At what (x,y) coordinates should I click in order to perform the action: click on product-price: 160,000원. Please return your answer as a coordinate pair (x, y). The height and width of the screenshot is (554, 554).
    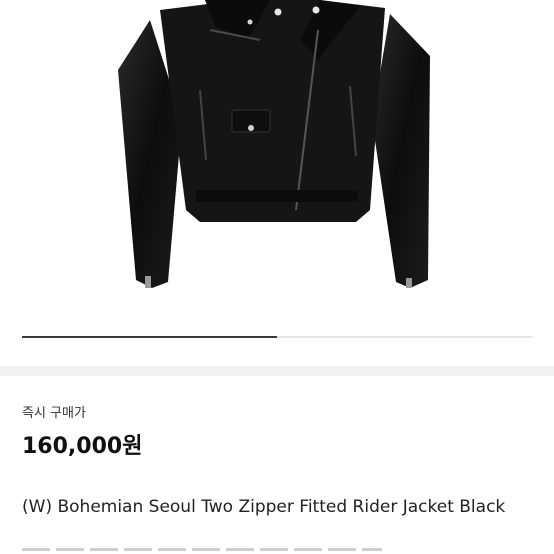
    Looking at the image, I should click on (82, 446).